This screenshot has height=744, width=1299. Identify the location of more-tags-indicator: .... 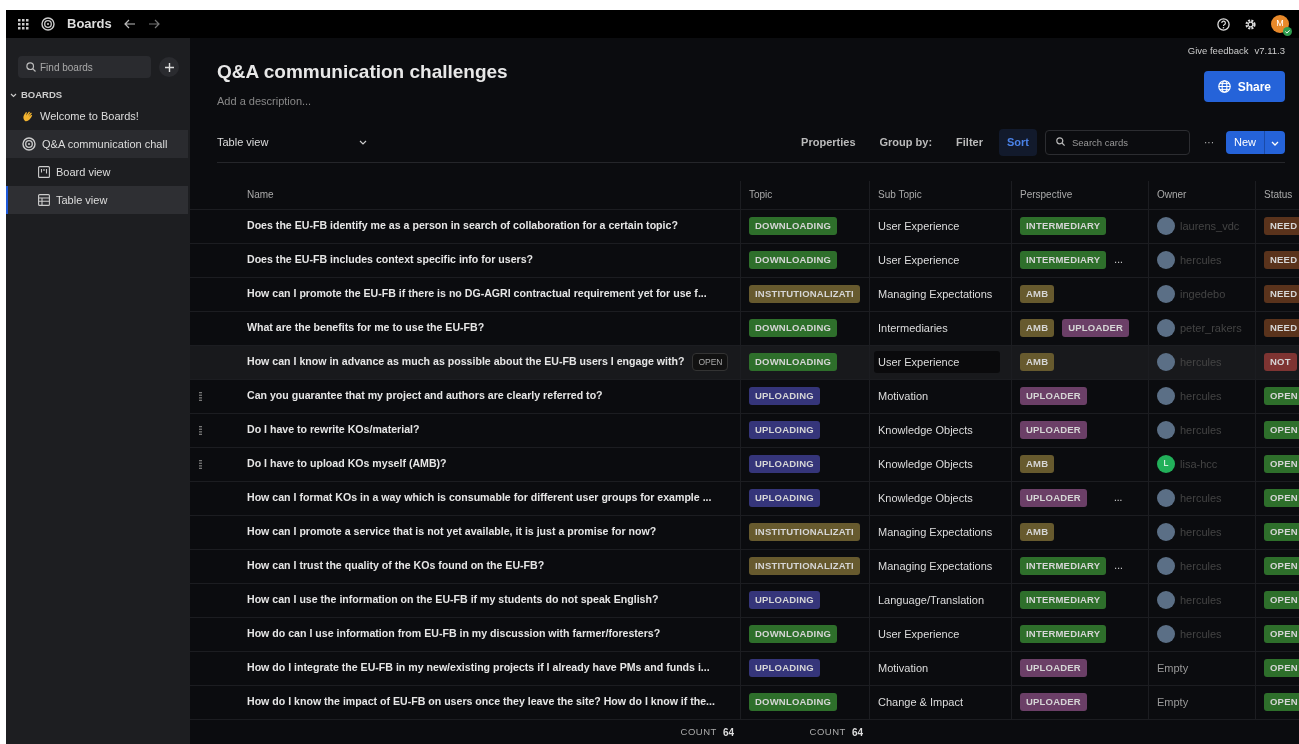
(1118, 498).